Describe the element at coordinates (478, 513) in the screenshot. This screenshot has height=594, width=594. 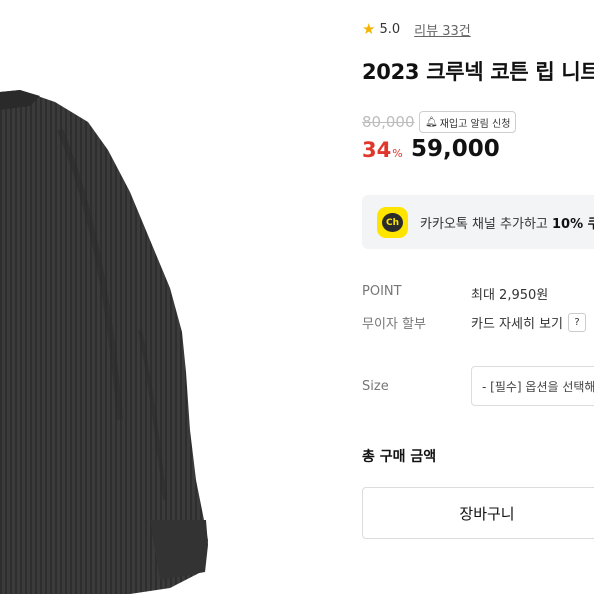
I see `add-to-cart-button: 장바구니` at that location.